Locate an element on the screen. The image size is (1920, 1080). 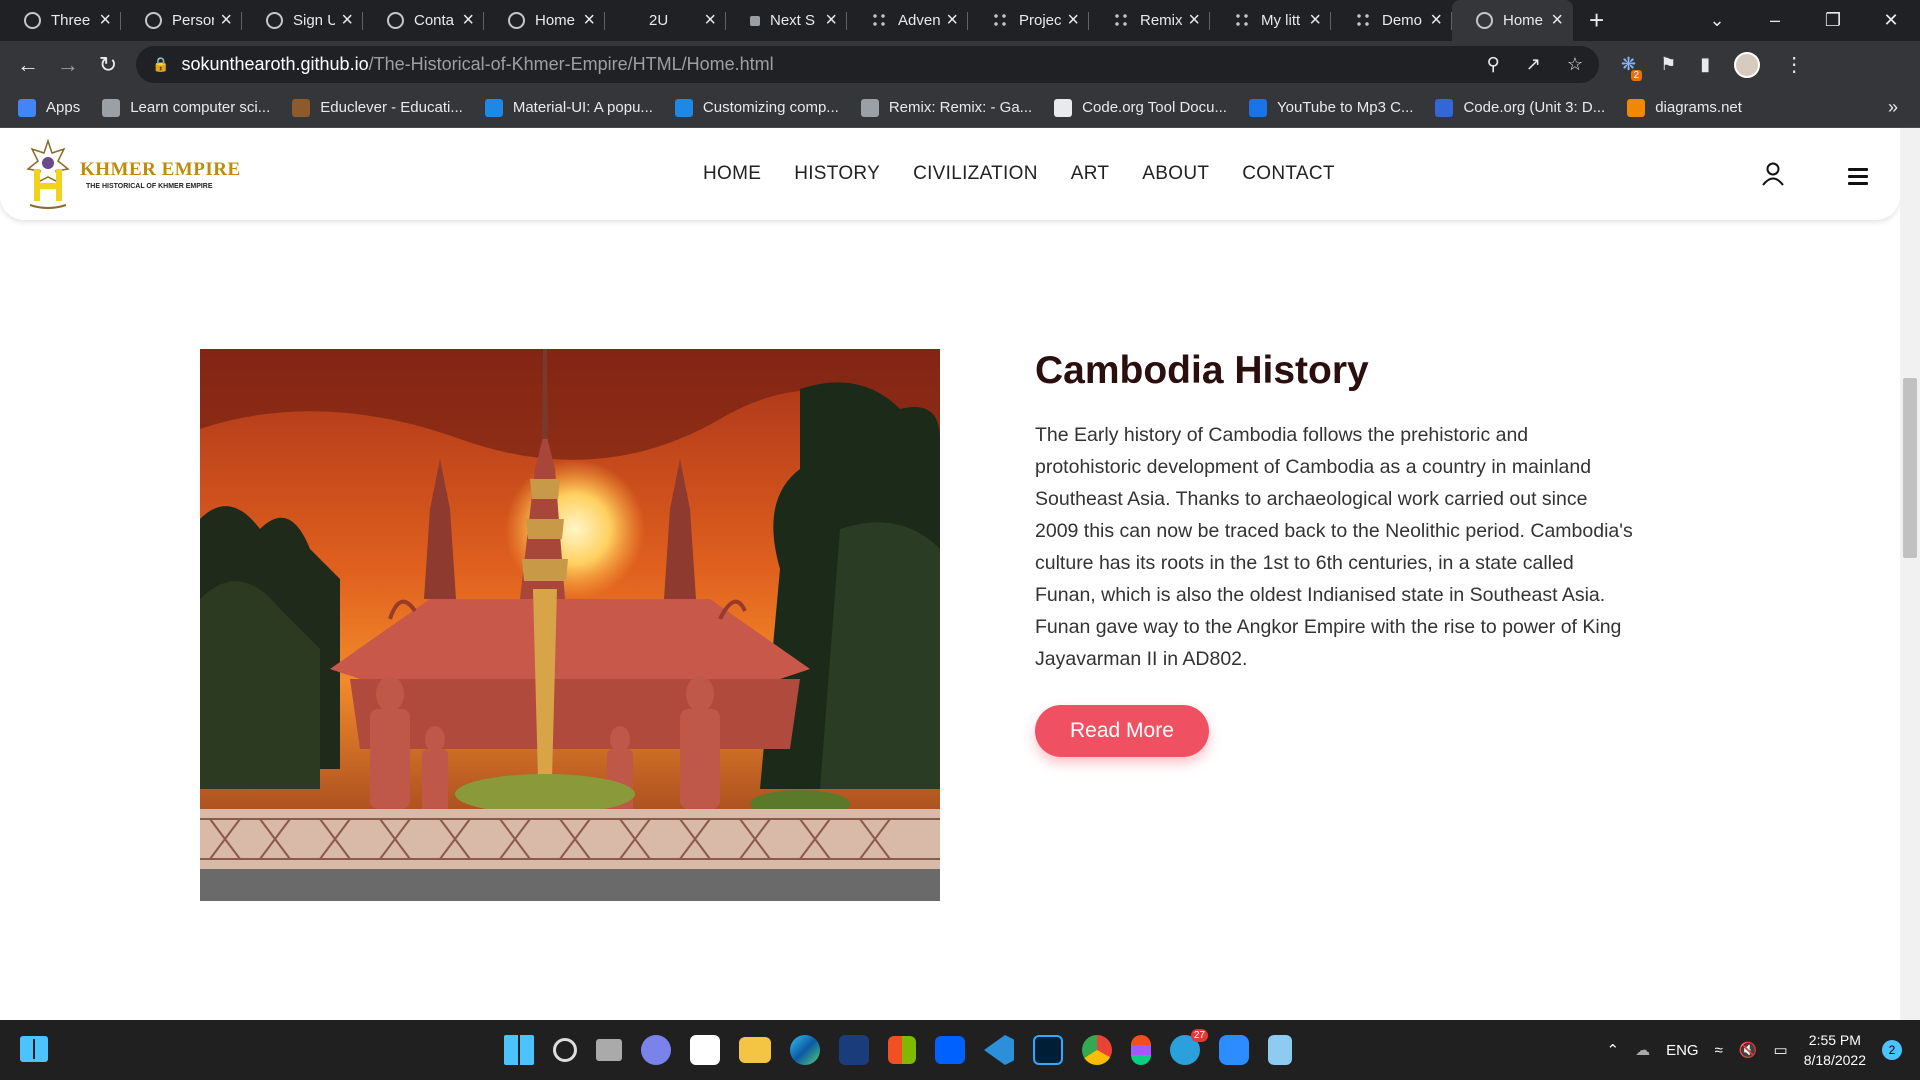
chevron-up-icon: ⌃ is located at coordinates (1613, 1050).